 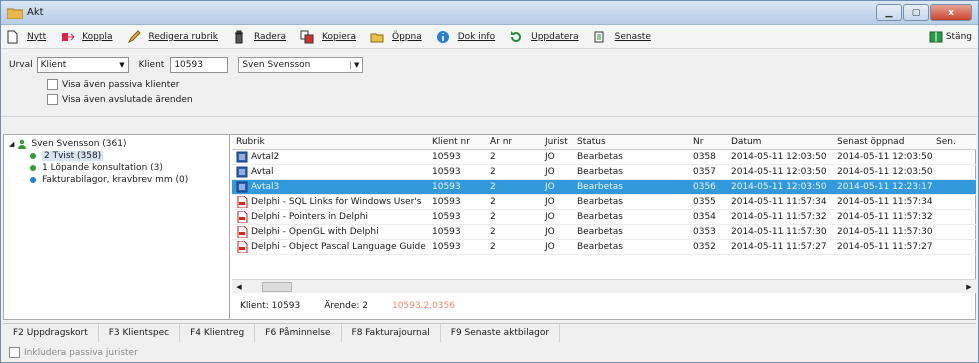 I want to click on col-jurist: Jurist, so click(x=557, y=142).